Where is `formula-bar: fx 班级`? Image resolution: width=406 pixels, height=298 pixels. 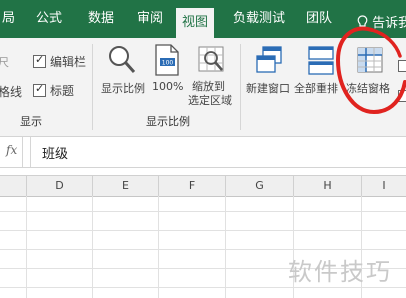 formula-bar: fx 班级 is located at coordinates (203, 152).